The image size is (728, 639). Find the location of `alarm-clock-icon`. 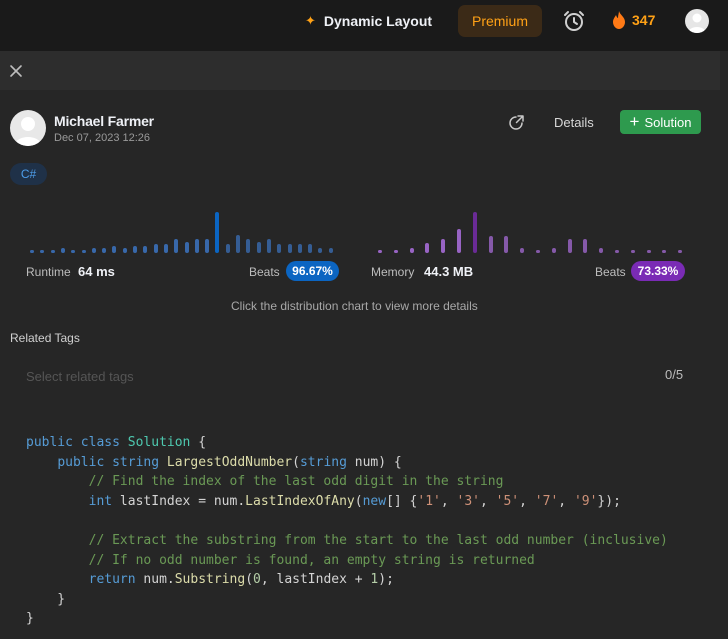

alarm-clock-icon is located at coordinates (574, 21).